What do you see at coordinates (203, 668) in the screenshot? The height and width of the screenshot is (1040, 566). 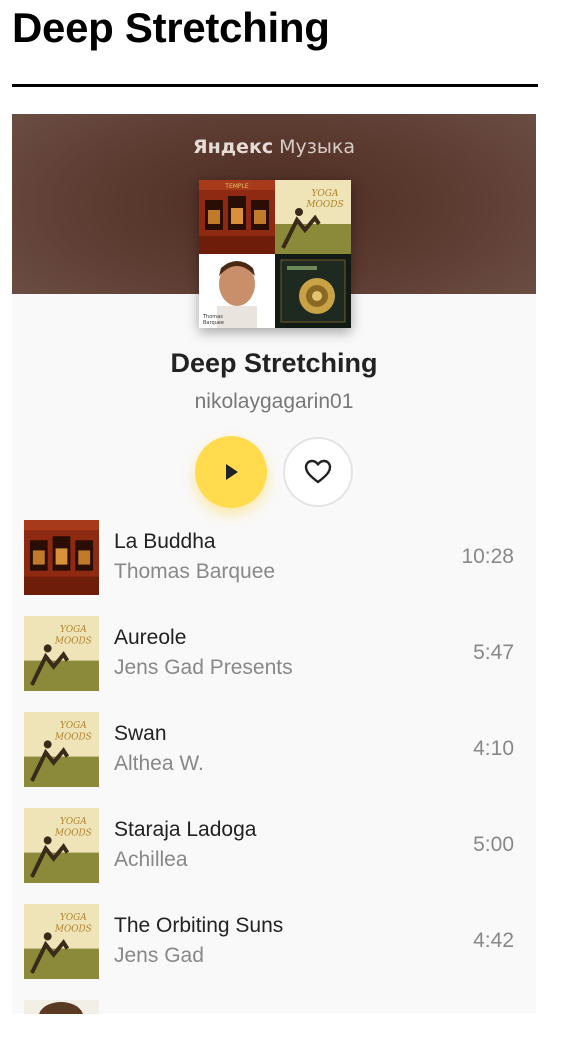 I see `track-artist: Jens Gad Presents` at bounding box center [203, 668].